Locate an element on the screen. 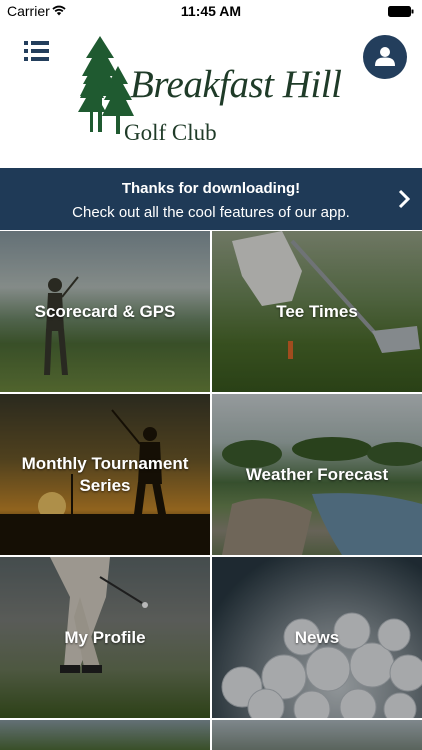 This screenshot has height=750, width=422. tile-label: Weather Forecast is located at coordinates (317, 474).